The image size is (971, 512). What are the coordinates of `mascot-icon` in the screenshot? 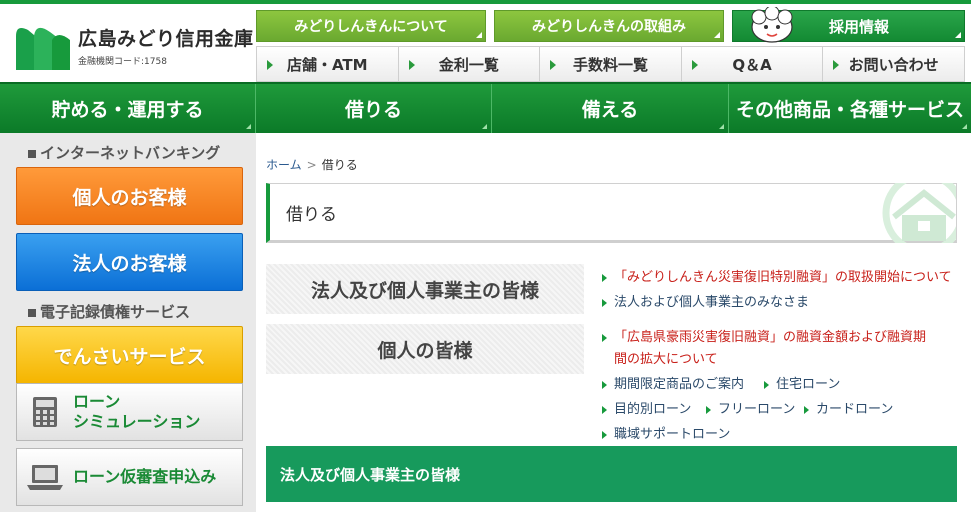 It's located at (772, 25).